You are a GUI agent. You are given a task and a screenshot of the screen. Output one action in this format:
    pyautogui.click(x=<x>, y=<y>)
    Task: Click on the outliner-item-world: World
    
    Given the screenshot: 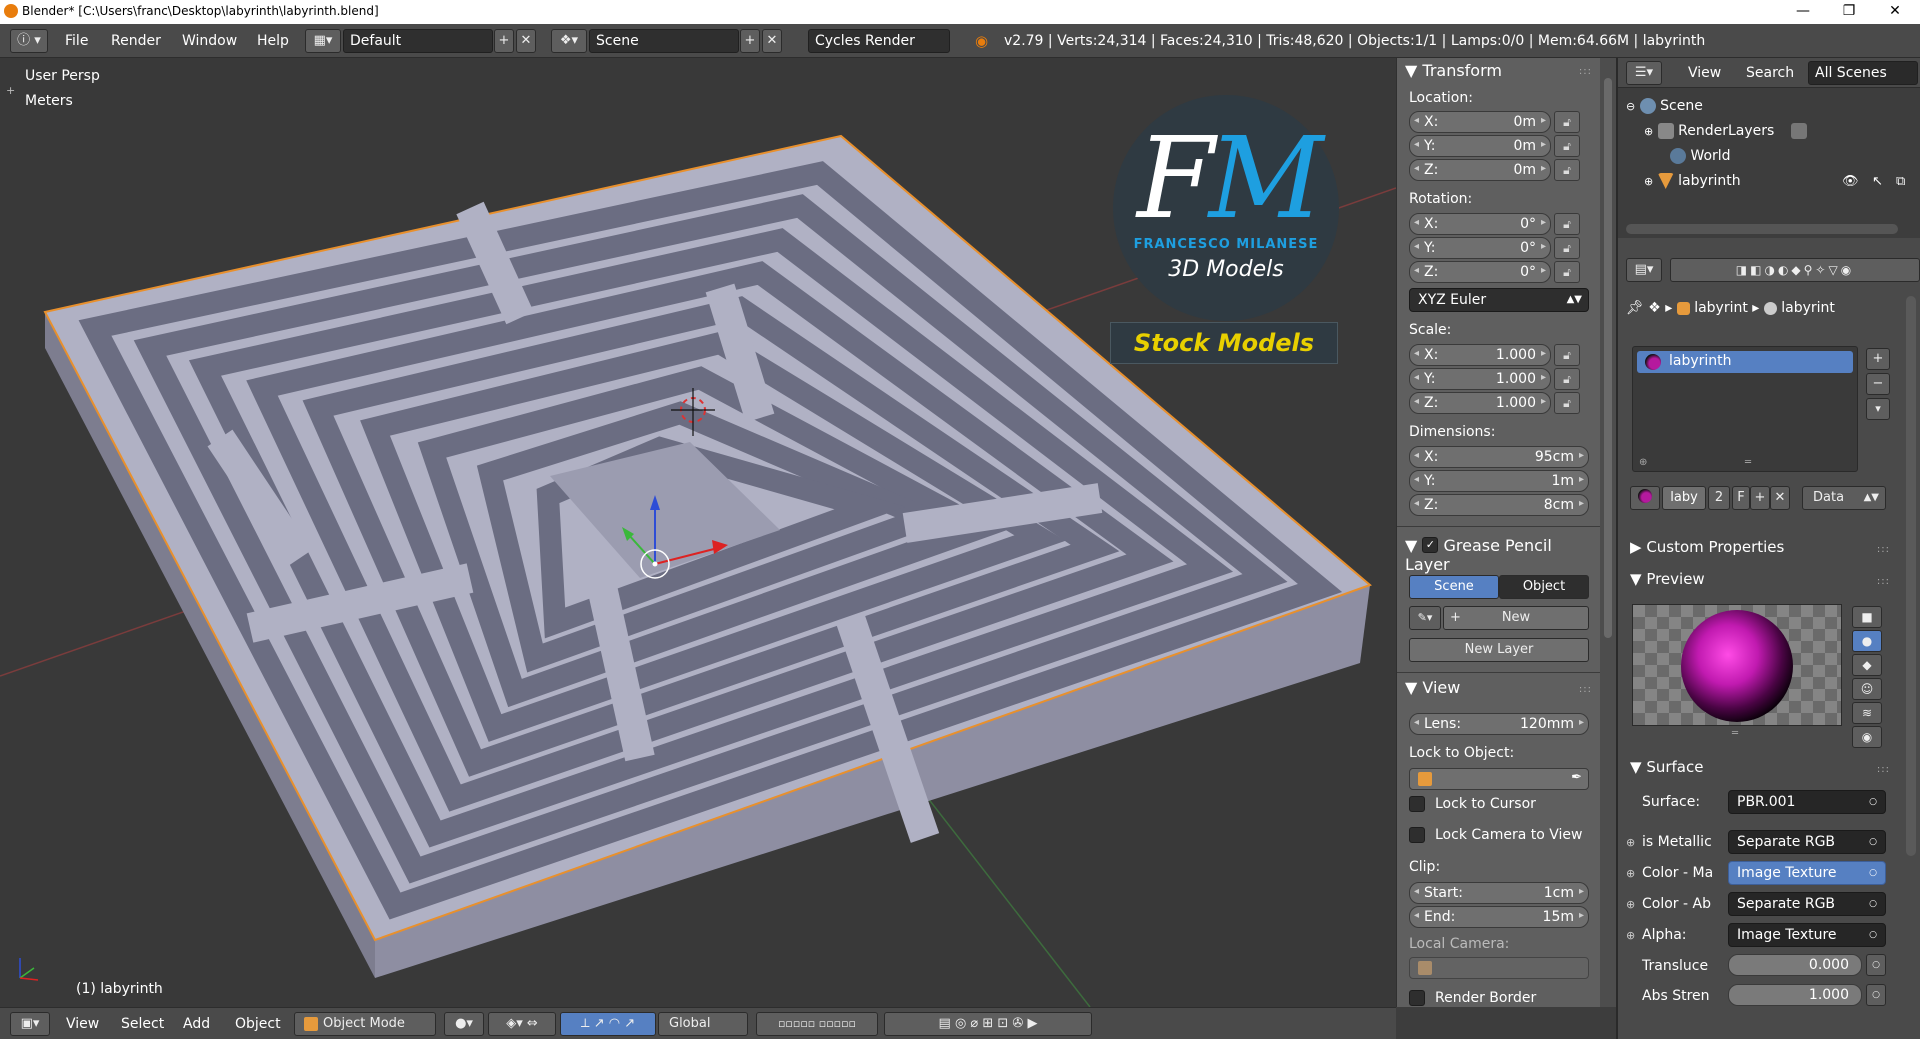 What is the action you would take?
    pyautogui.click(x=1700, y=156)
    